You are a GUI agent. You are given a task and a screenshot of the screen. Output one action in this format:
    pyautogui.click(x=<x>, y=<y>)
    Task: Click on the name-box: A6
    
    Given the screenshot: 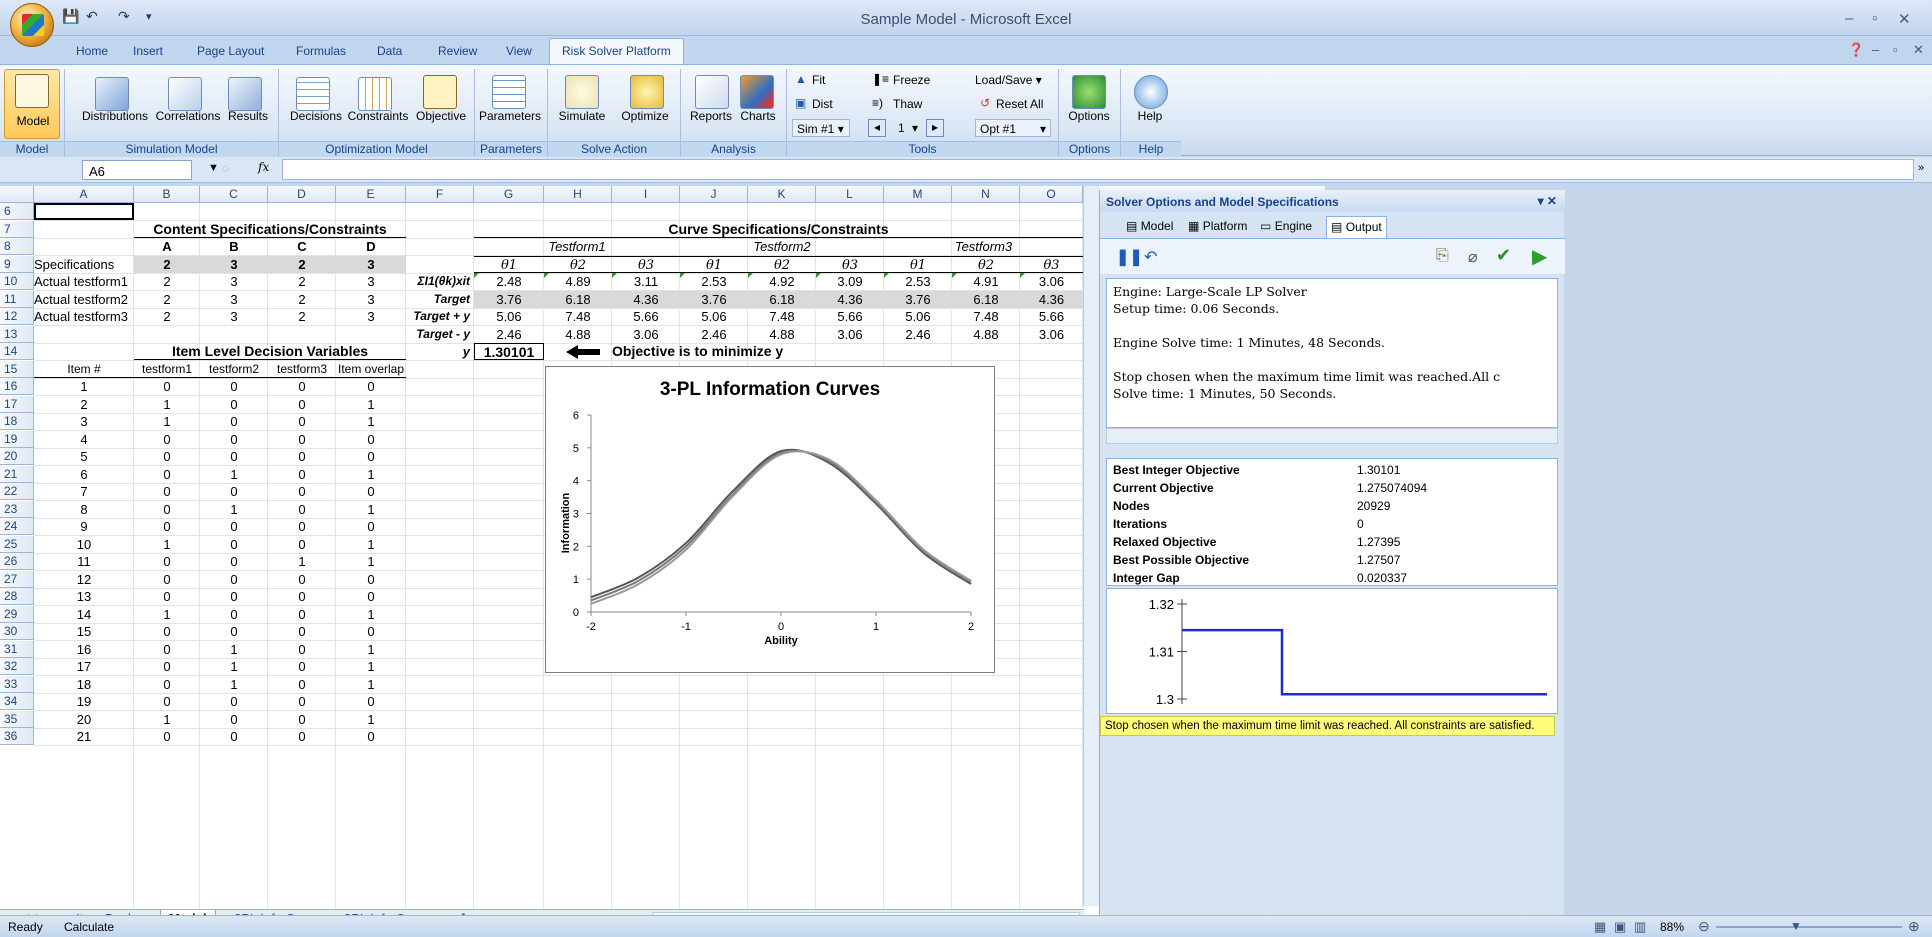 What is the action you would take?
    pyautogui.click(x=137, y=170)
    